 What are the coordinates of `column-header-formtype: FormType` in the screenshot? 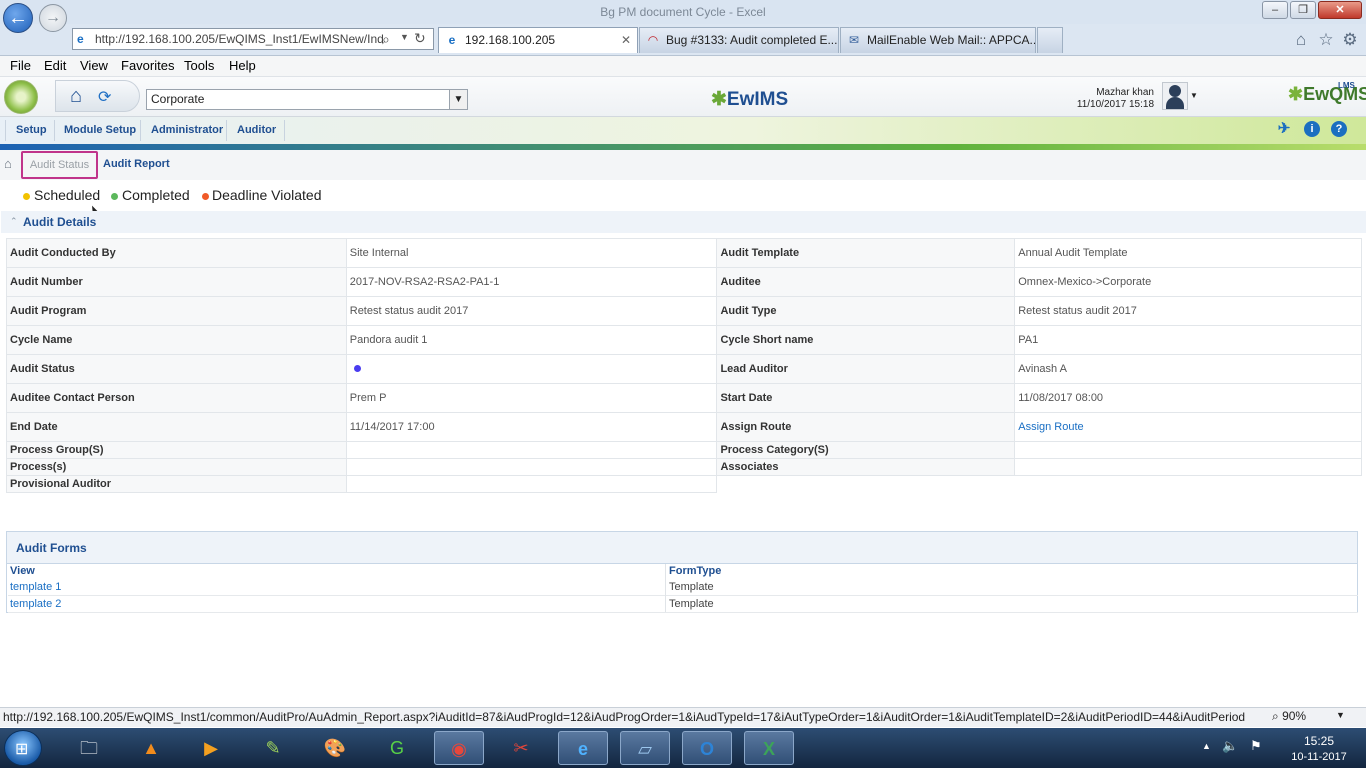 It's located at (695, 571).